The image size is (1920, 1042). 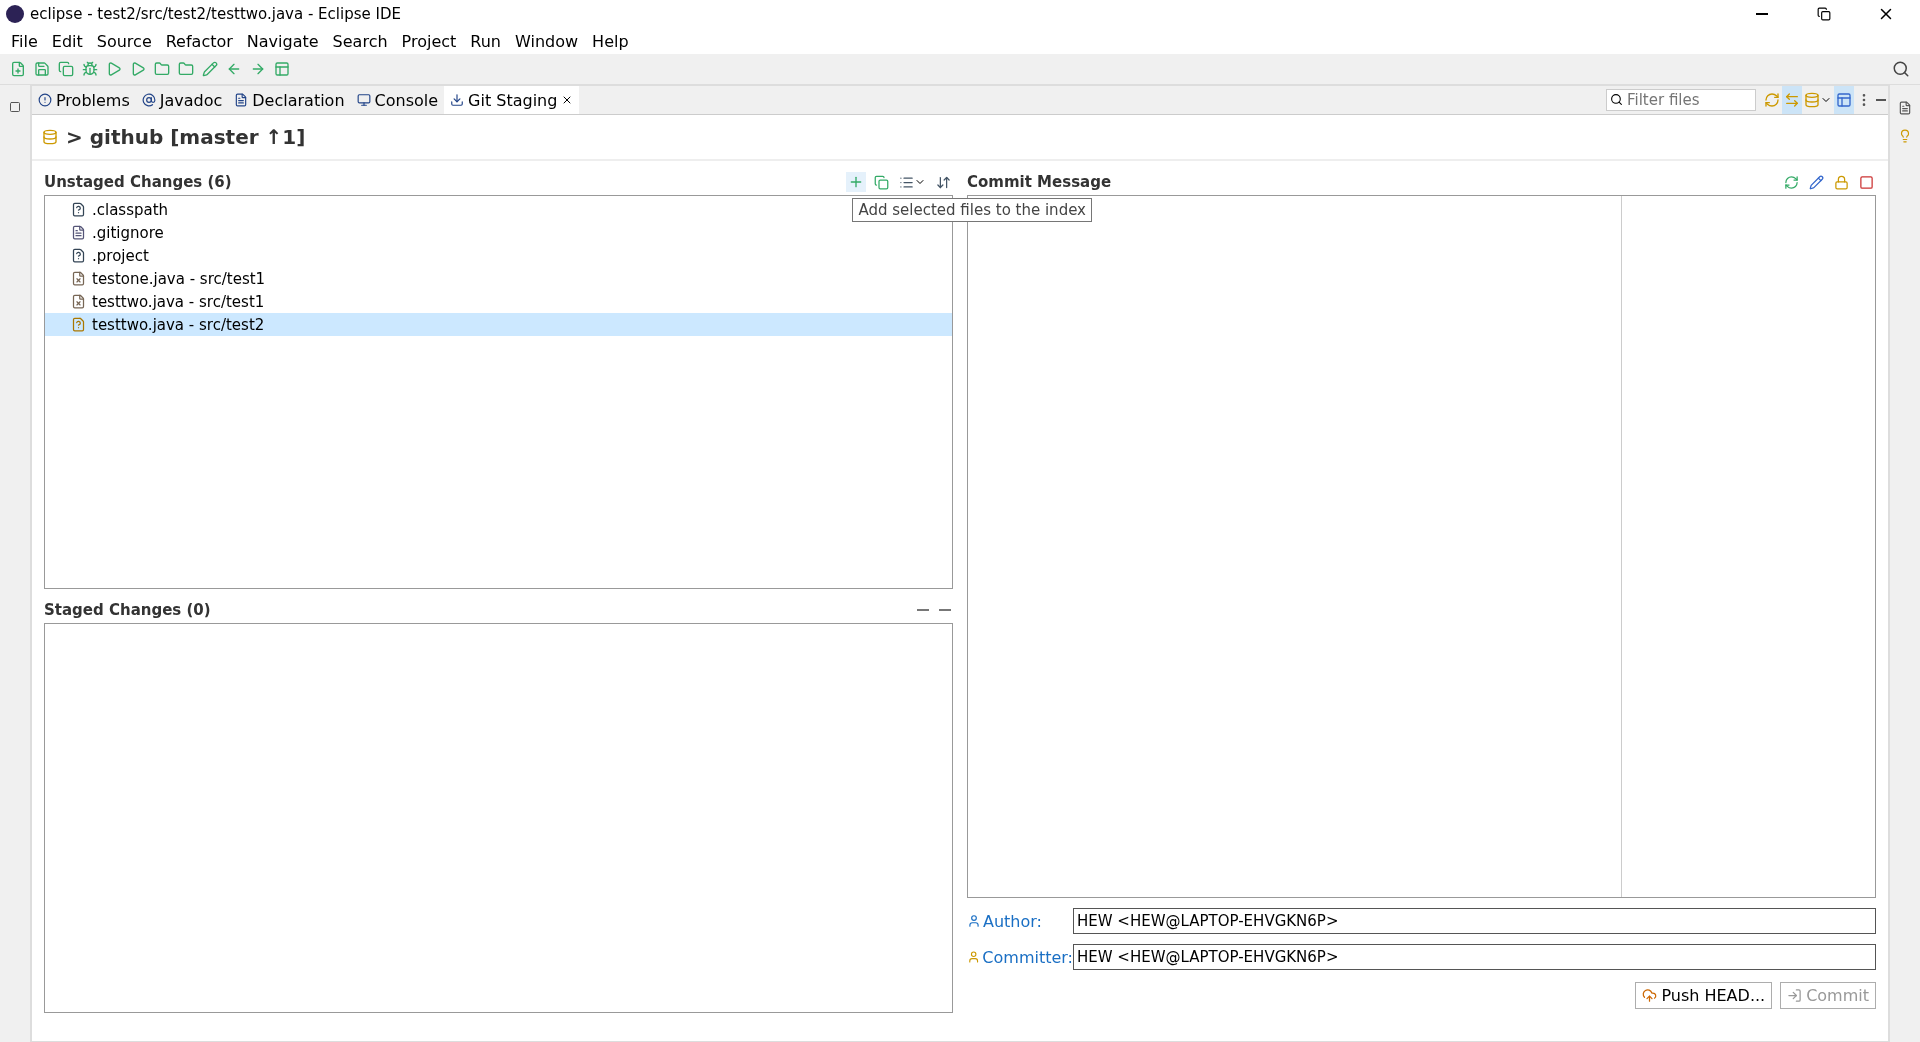 What do you see at coordinates (179, 278) in the screenshot?
I see `file-name: testone.java - src/test1` at bounding box center [179, 278].